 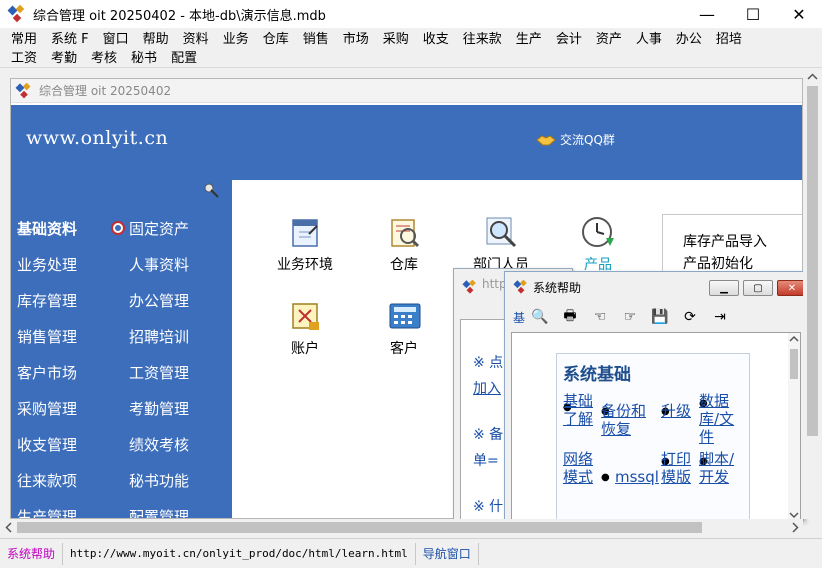 What do you see at coordinates (519, 317) in the screenshot?
I see `toolbar-basic-label: 基` at bounding box center [519, 317].